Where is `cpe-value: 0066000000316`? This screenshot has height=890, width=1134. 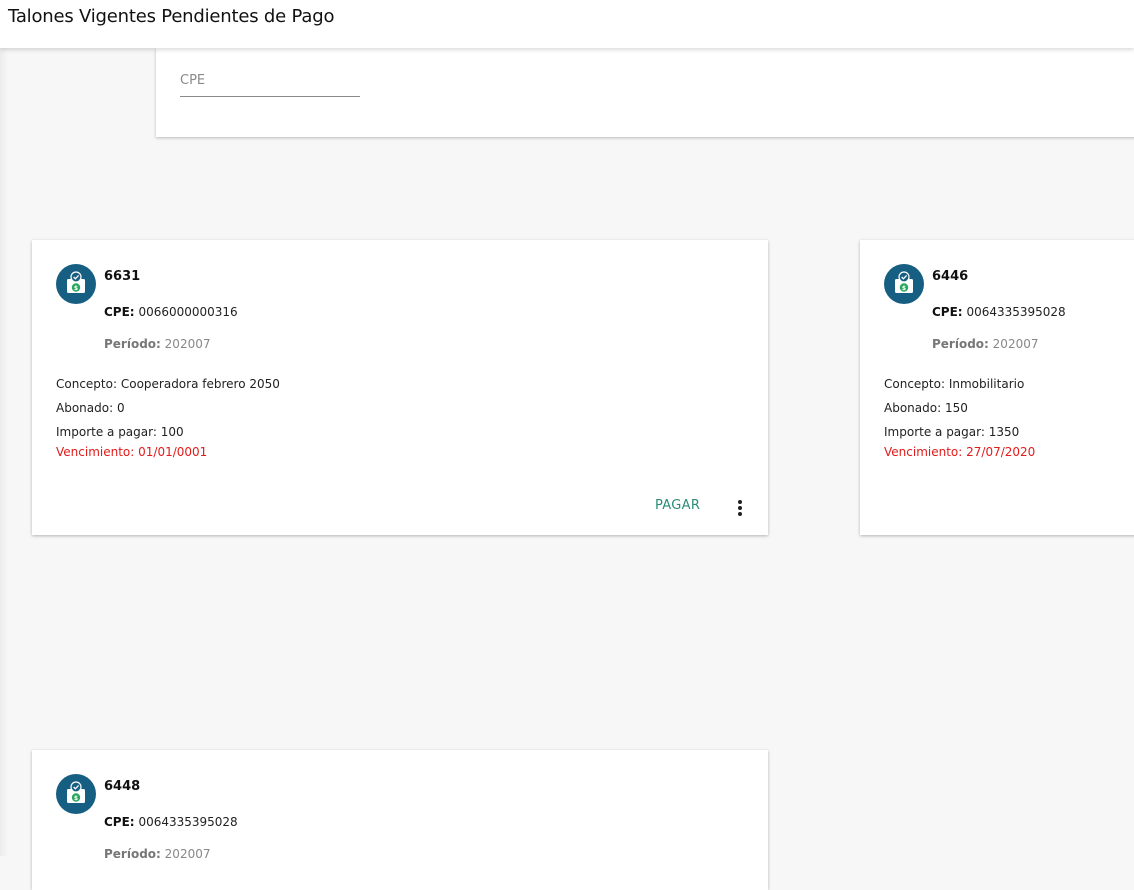 cpe-value: 0066000000316 is located at coordinates (188, 312).